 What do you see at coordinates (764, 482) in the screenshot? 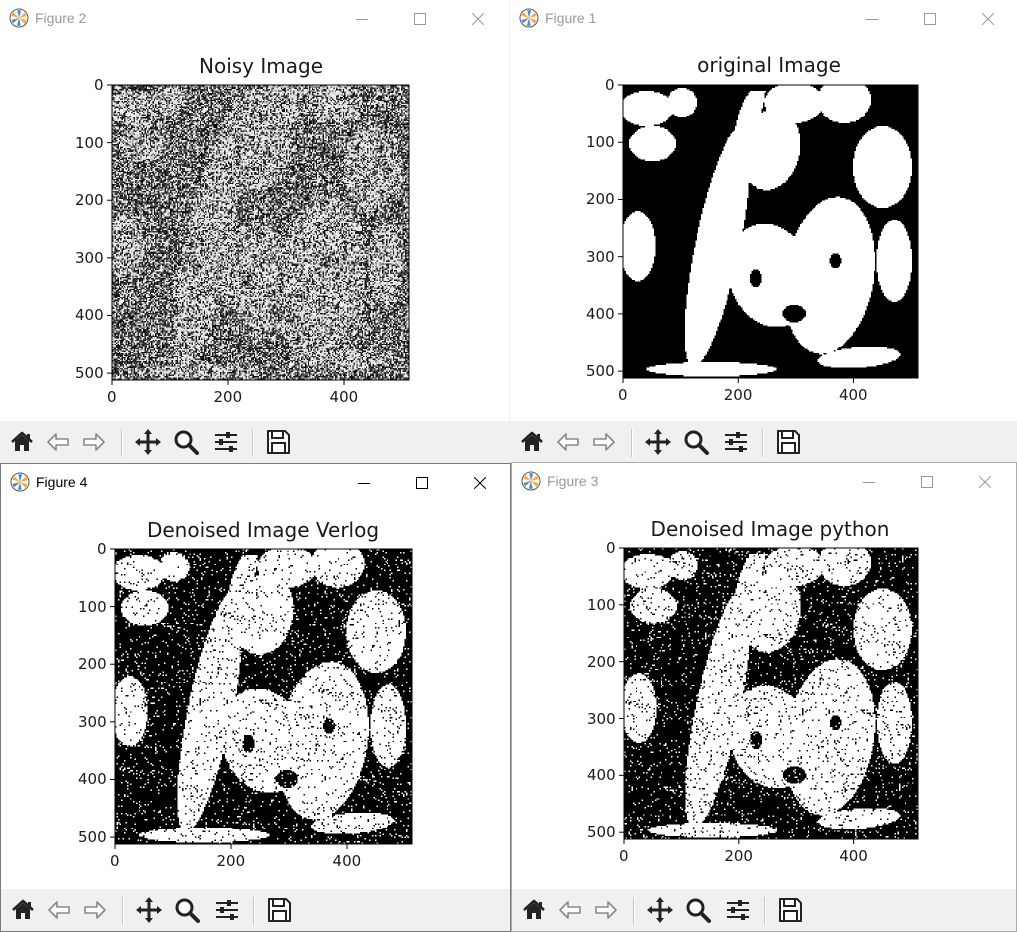
I see `title-bar: Figure 3` at bounding box center [764, 482].